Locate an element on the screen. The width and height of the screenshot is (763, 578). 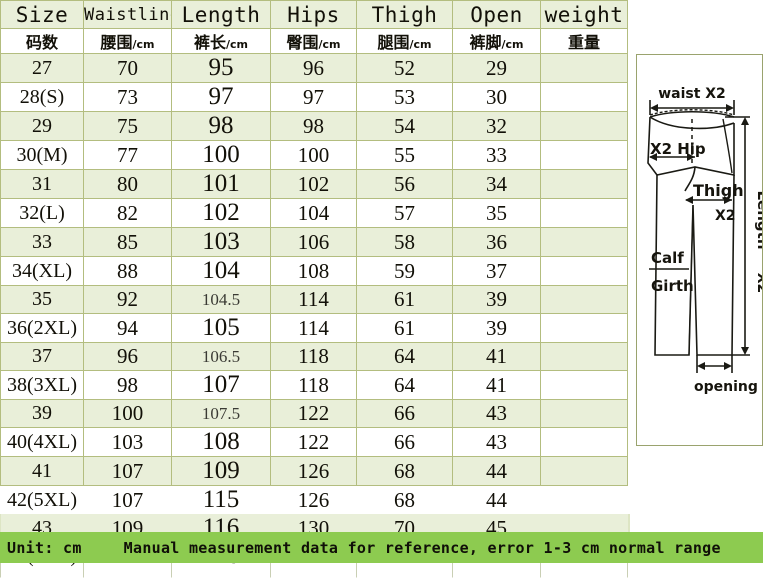
diagram-label-length: Length is located at coordinates (758, 220).